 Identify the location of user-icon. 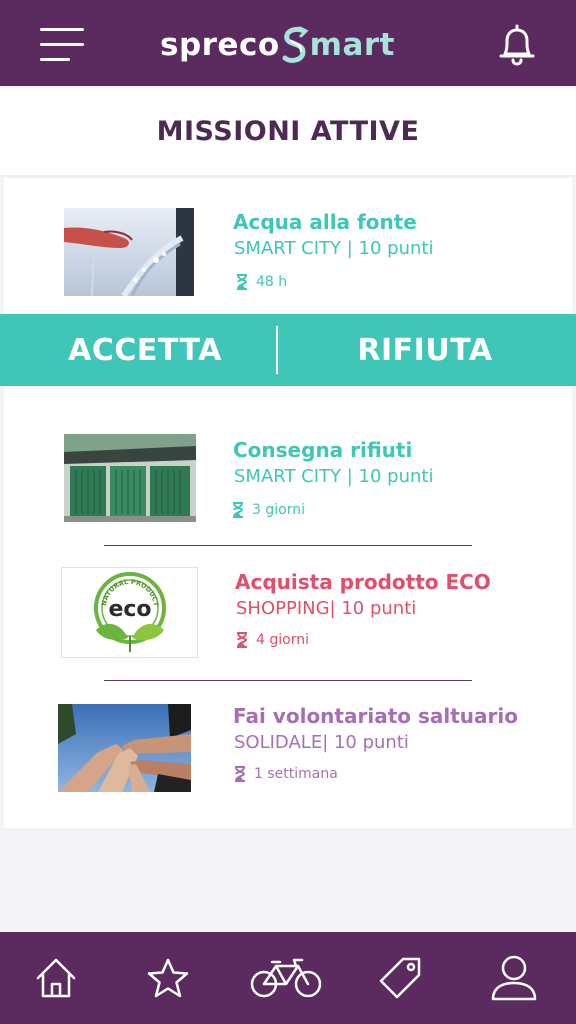
(514, 978).